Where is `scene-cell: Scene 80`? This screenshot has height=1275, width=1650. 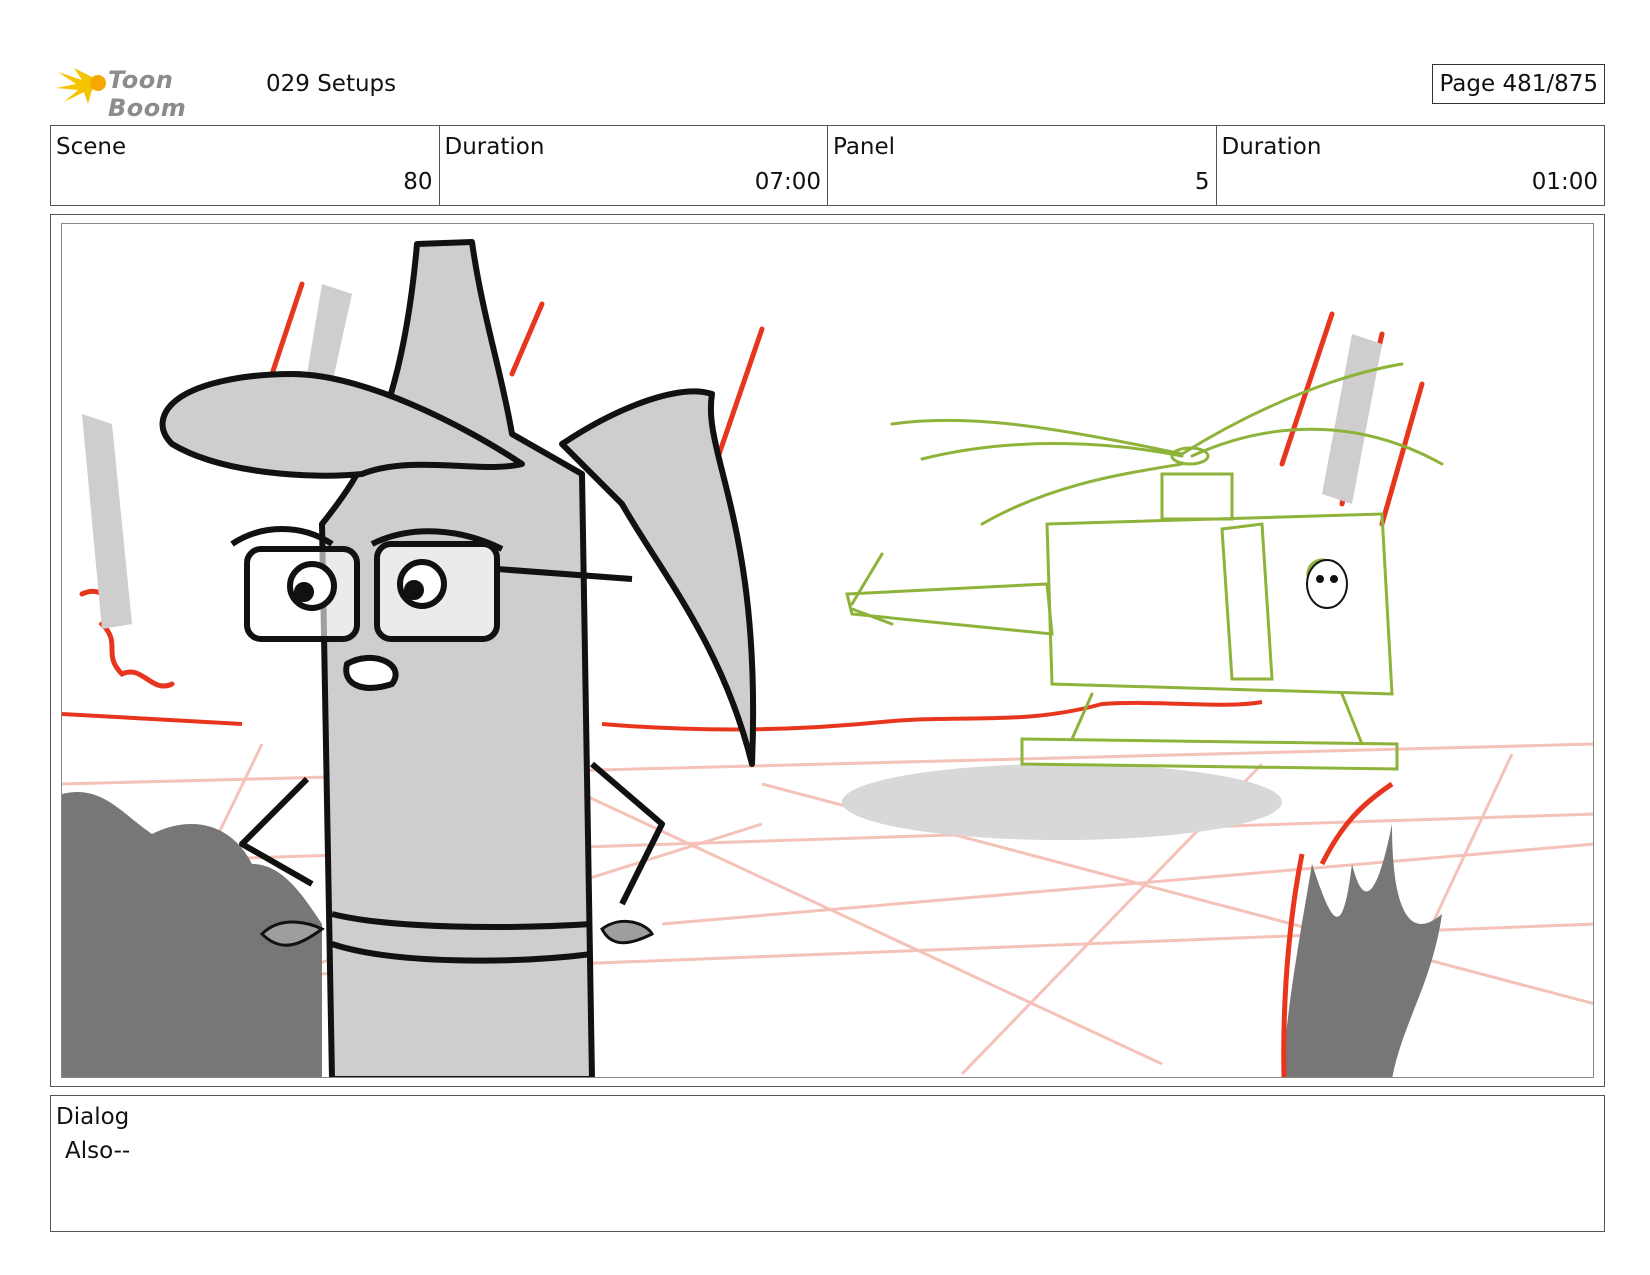 scene-cell: Scene 80 is located at coordinates (245, 165).